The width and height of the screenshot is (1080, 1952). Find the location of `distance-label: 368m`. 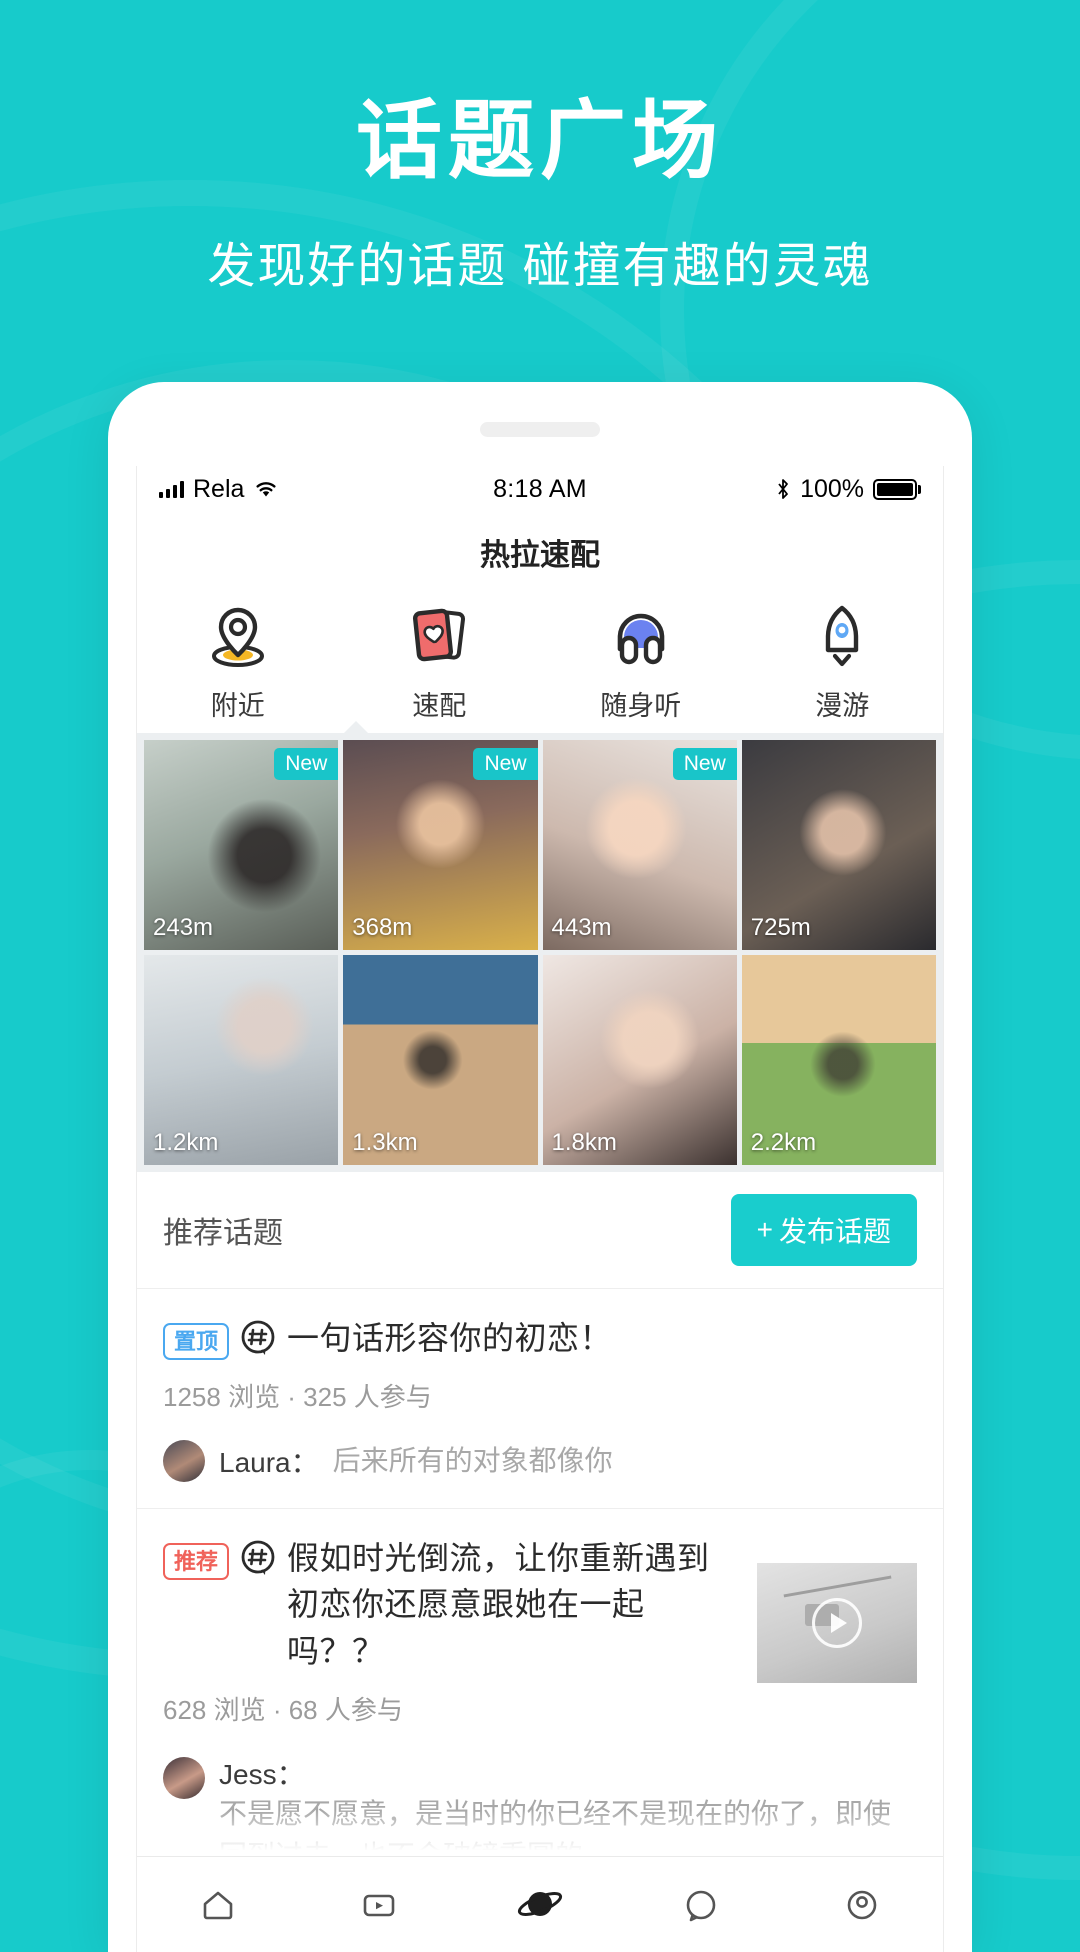

distance-label: 368m is located at coordinates (382, 927).